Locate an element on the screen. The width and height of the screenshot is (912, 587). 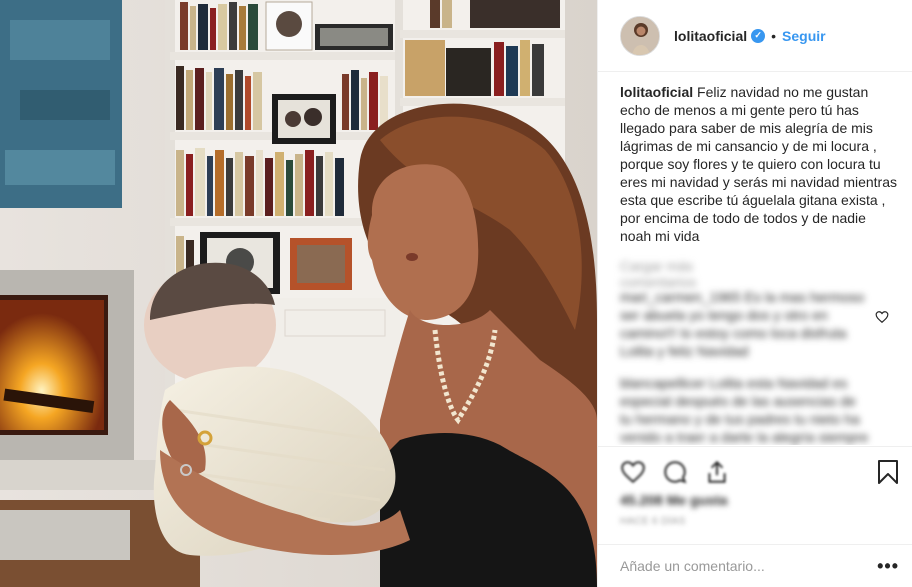
comment-icon is located at coordinates (675, 471).